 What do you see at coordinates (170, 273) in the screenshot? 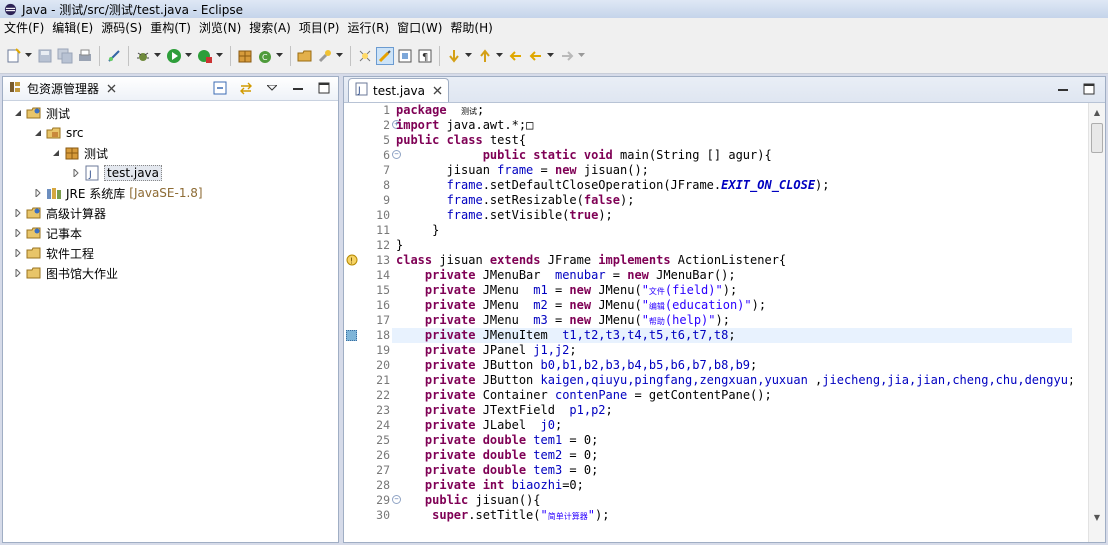
I see `tree-node-project: 图书馆大作业` at bounding box center [170, 273].